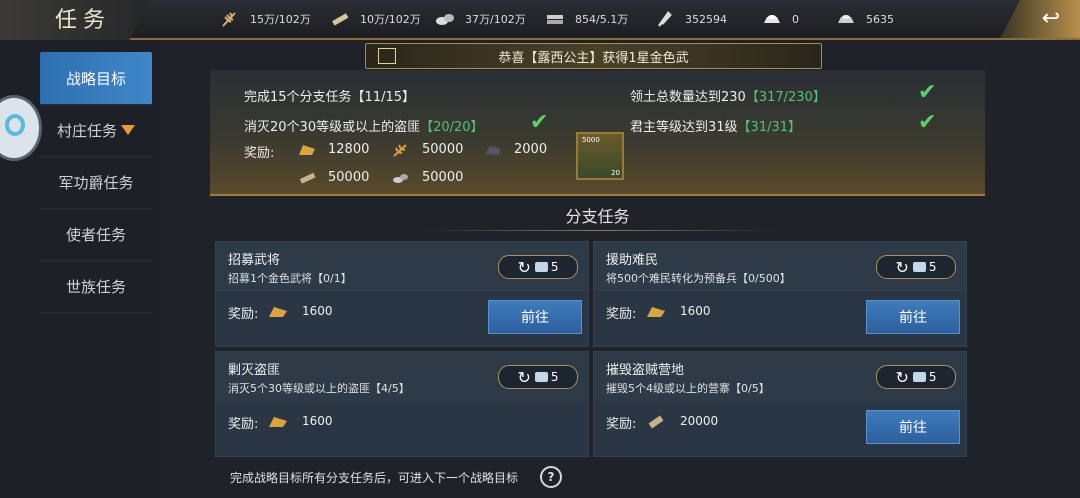 The image size is (1080, 498). Describe the element at coordinates (402, 404) in the screenshot. I see `branch-task-card: 剿灭盗匪 消灭5个30等级或以上的盗匪【4/5】 ↻ 5 奖励: 1600` at that location.